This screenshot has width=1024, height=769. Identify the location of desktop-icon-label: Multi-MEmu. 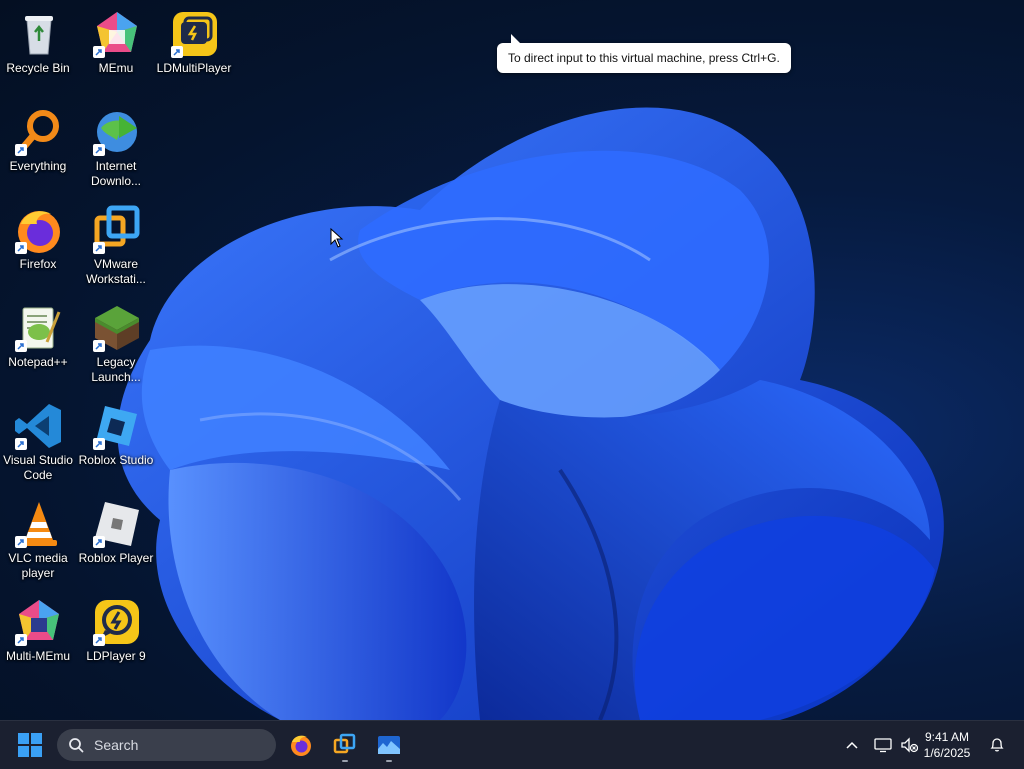
(37, 656).